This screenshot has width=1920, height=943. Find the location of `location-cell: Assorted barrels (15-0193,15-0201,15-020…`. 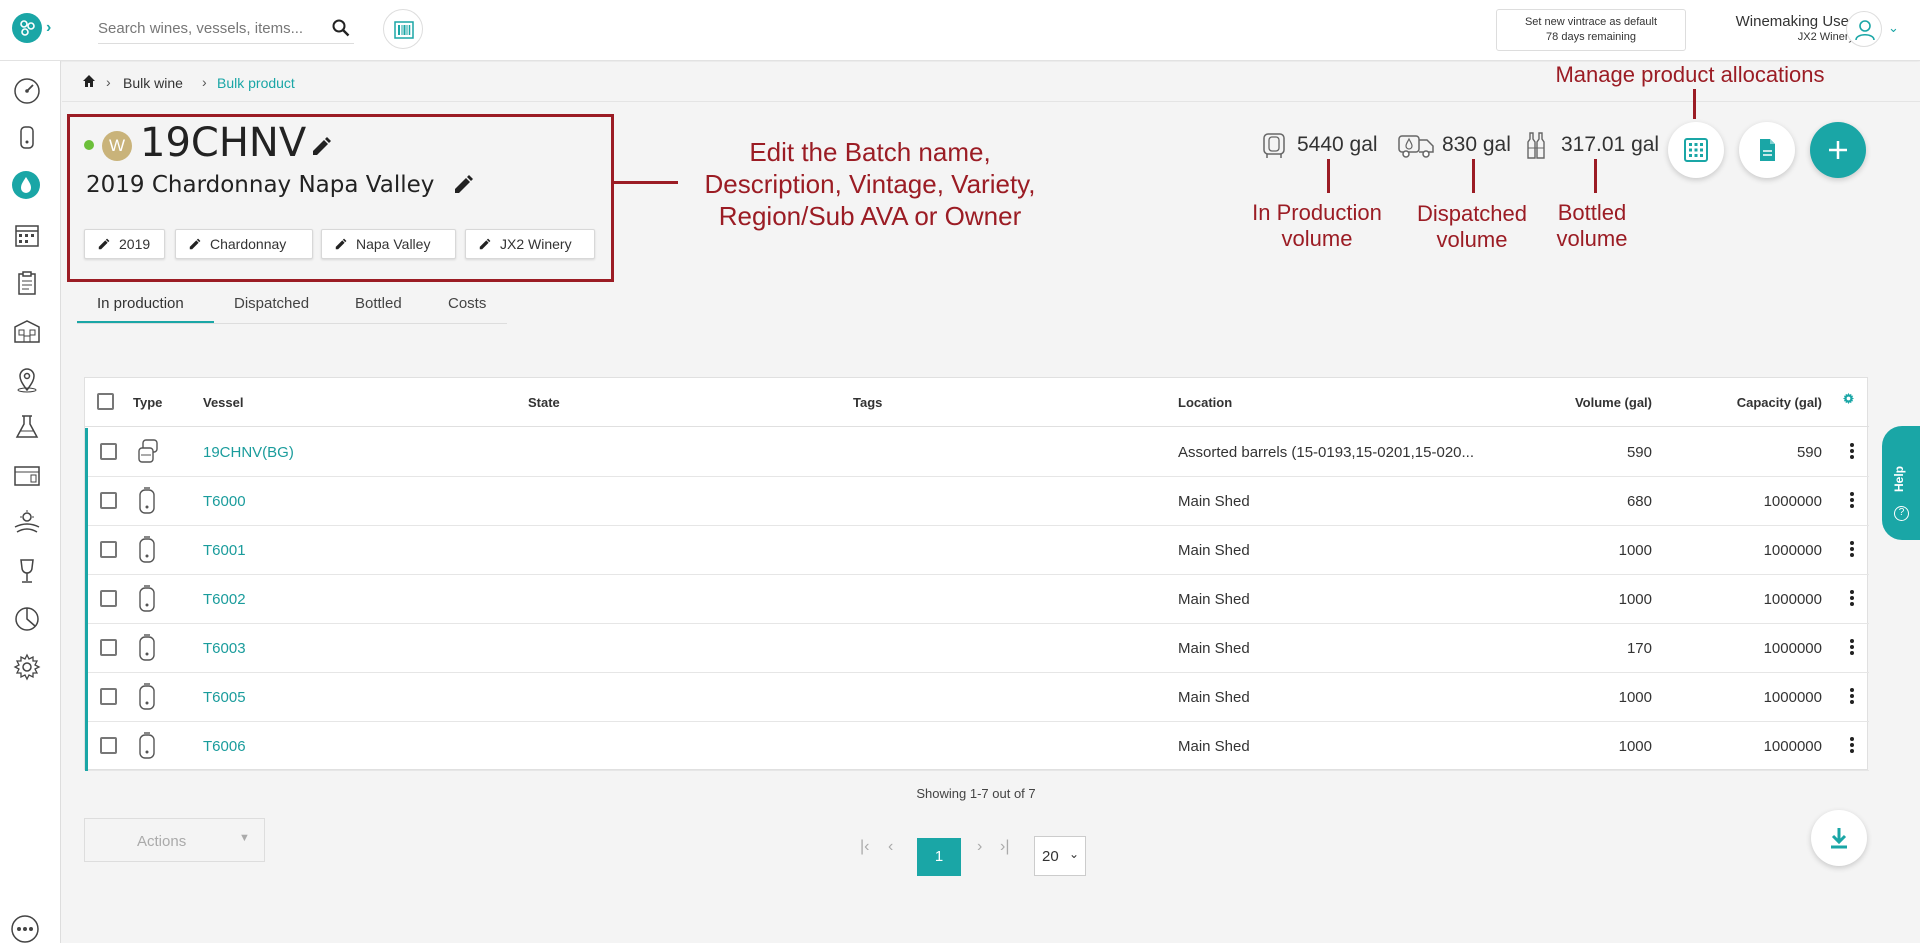

location-cell: Assorted barrels (15-0193,15-0201,15-020… is located at coordinates (1326, 452).